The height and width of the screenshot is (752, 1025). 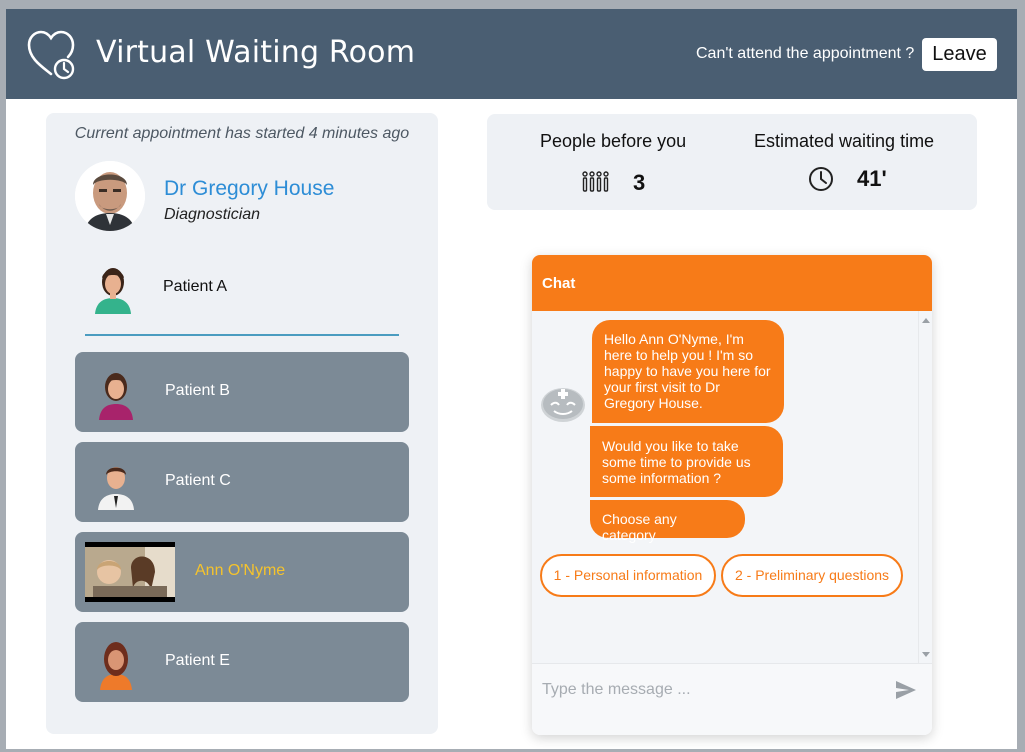 What do you see at coordinates (212, 214) in the screenshot?
I see `doctor-role: Diagnostician` at bounding box center [212, 214].